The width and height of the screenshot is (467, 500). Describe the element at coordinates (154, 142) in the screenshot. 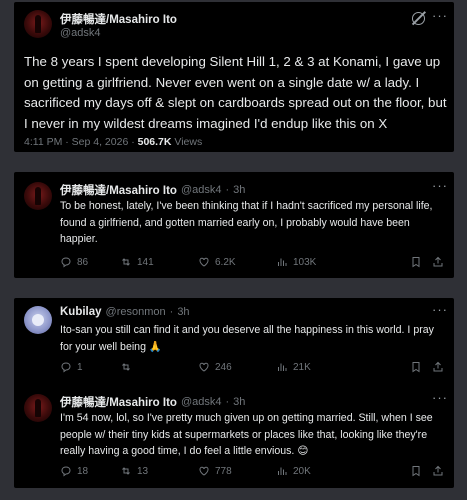

I see `views-count: 506.7K` at that location.